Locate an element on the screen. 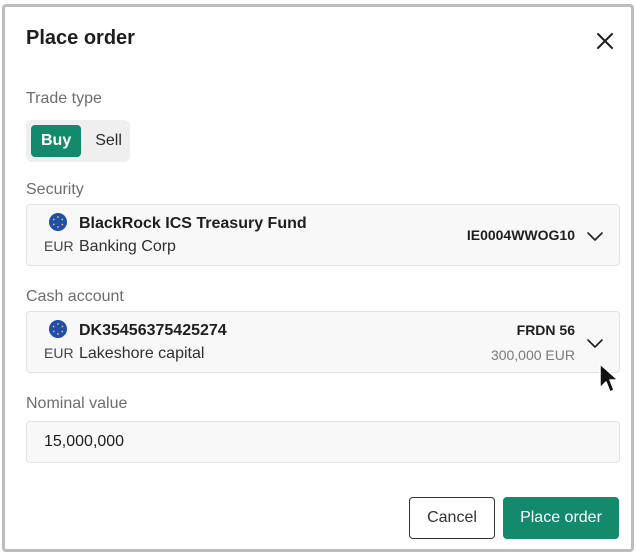 The width and height of the screenshot is (636, 554). cash-account-code: FRDN 56 is located at coordinates (545, 330).